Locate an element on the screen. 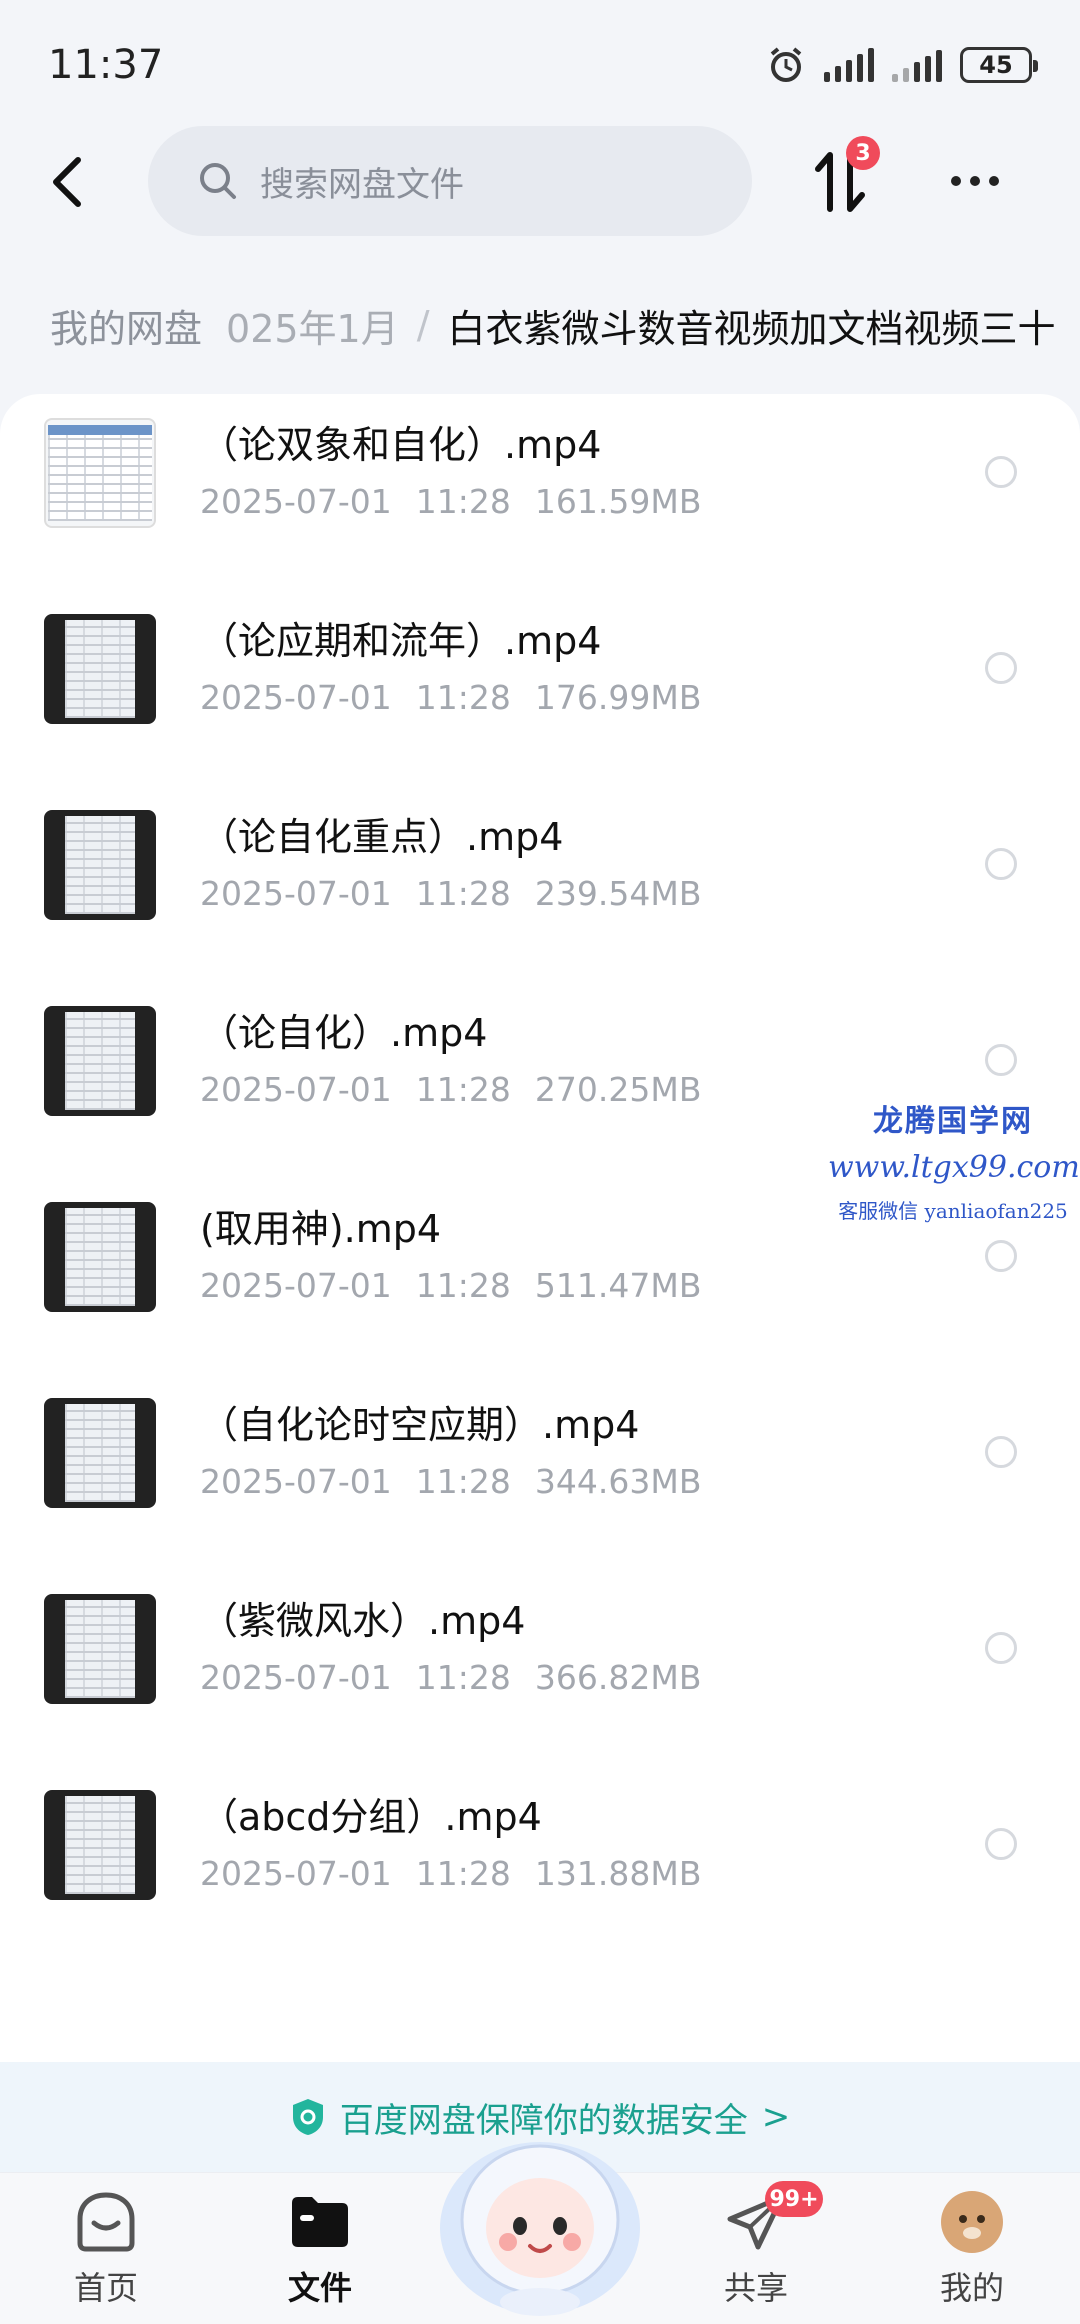 The height and width of the screenshot is (2324, 1080). transfer-button: 3 is located at coordinates (840, 179).